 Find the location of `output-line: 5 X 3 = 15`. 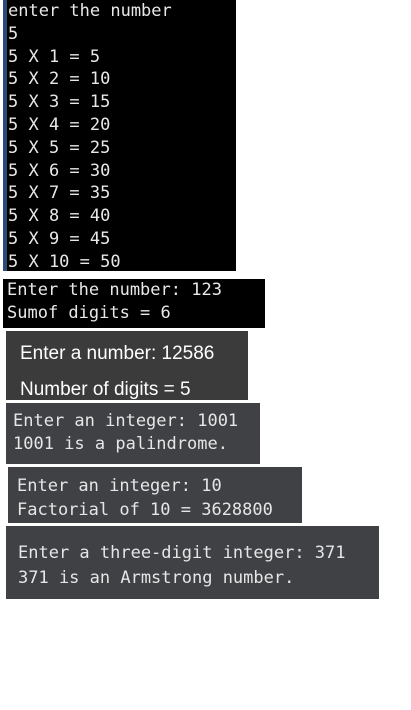

output-line: 5 X 3 = 15 is located at coordinates (59, 102).